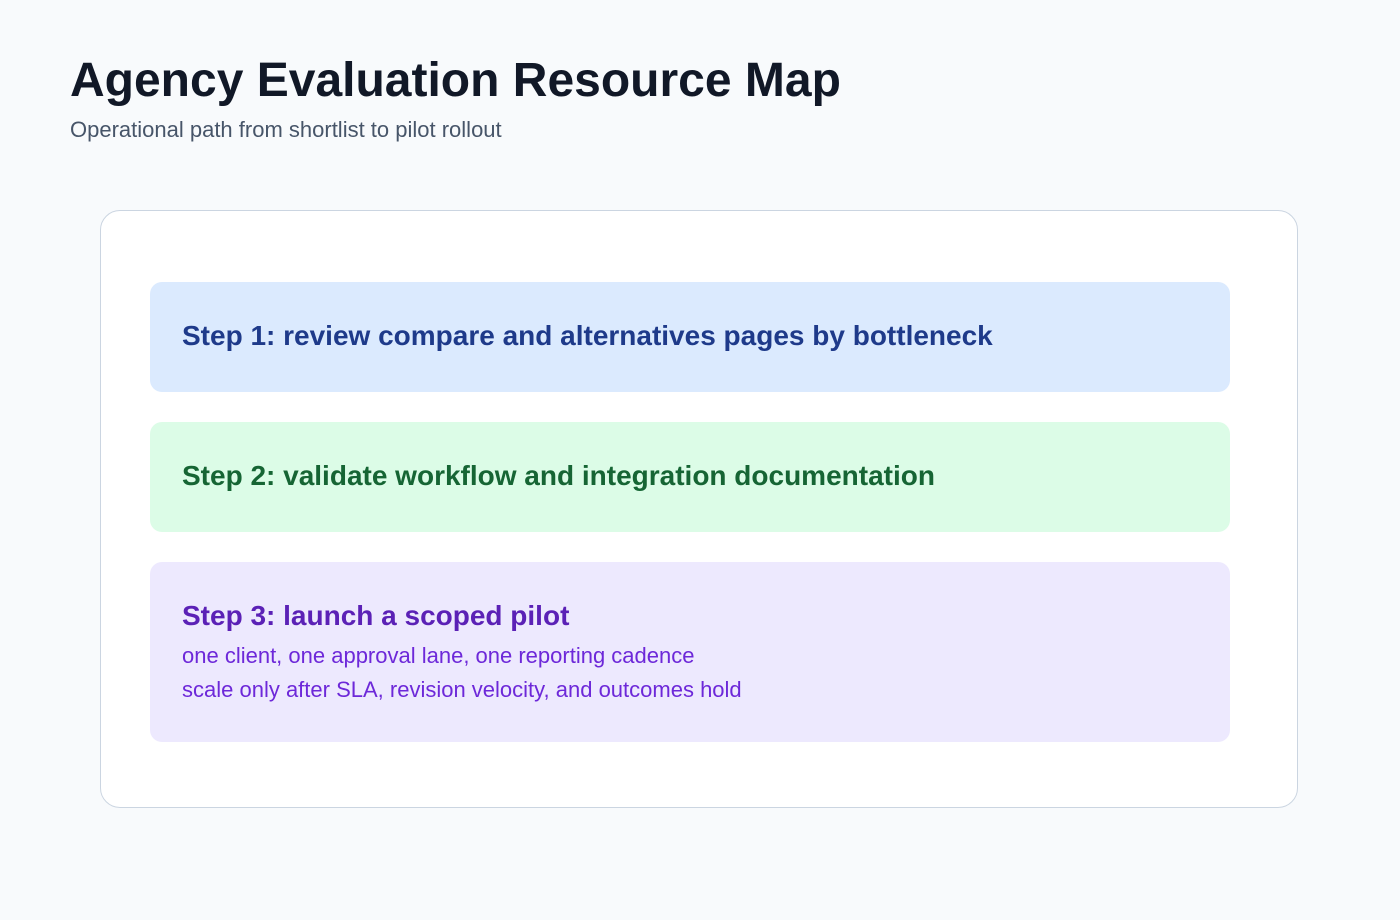  Describe the element at coordinates (455, 80) in the screenshot. I see `page-title: Agency Evaluation Resource Map` at that location.